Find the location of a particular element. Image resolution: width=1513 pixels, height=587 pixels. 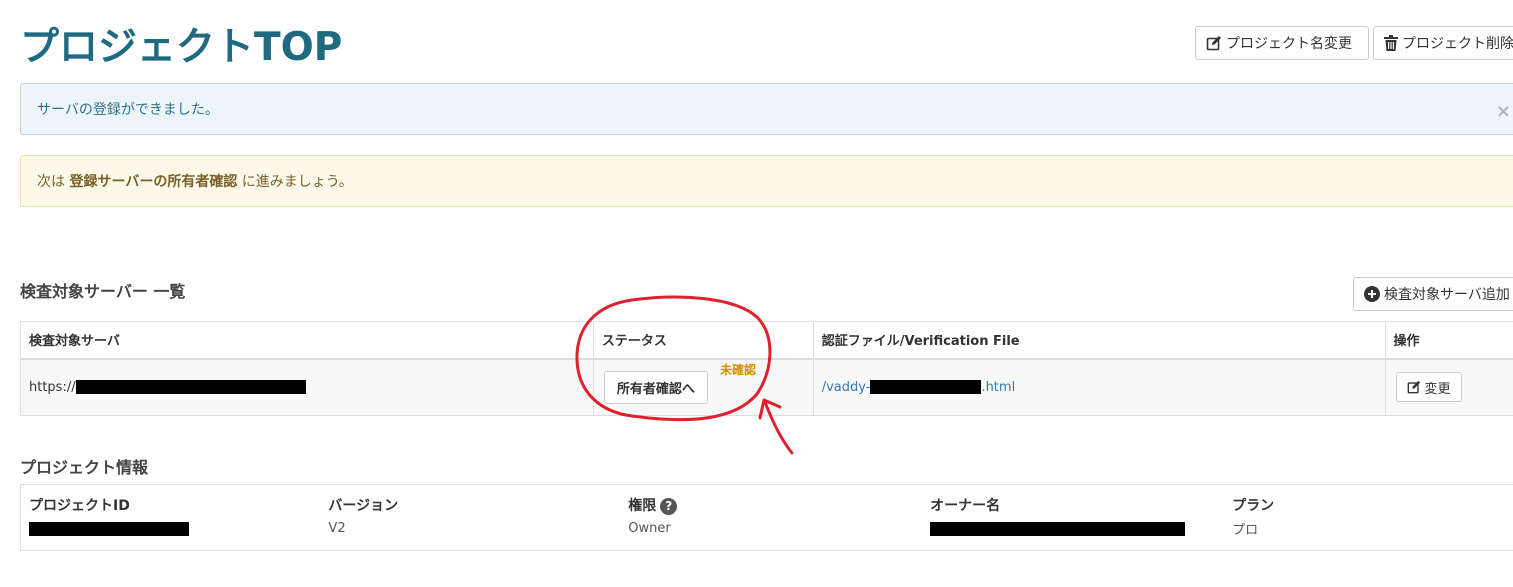

role-header-label: 権限 is located at coordinates (642, 506).